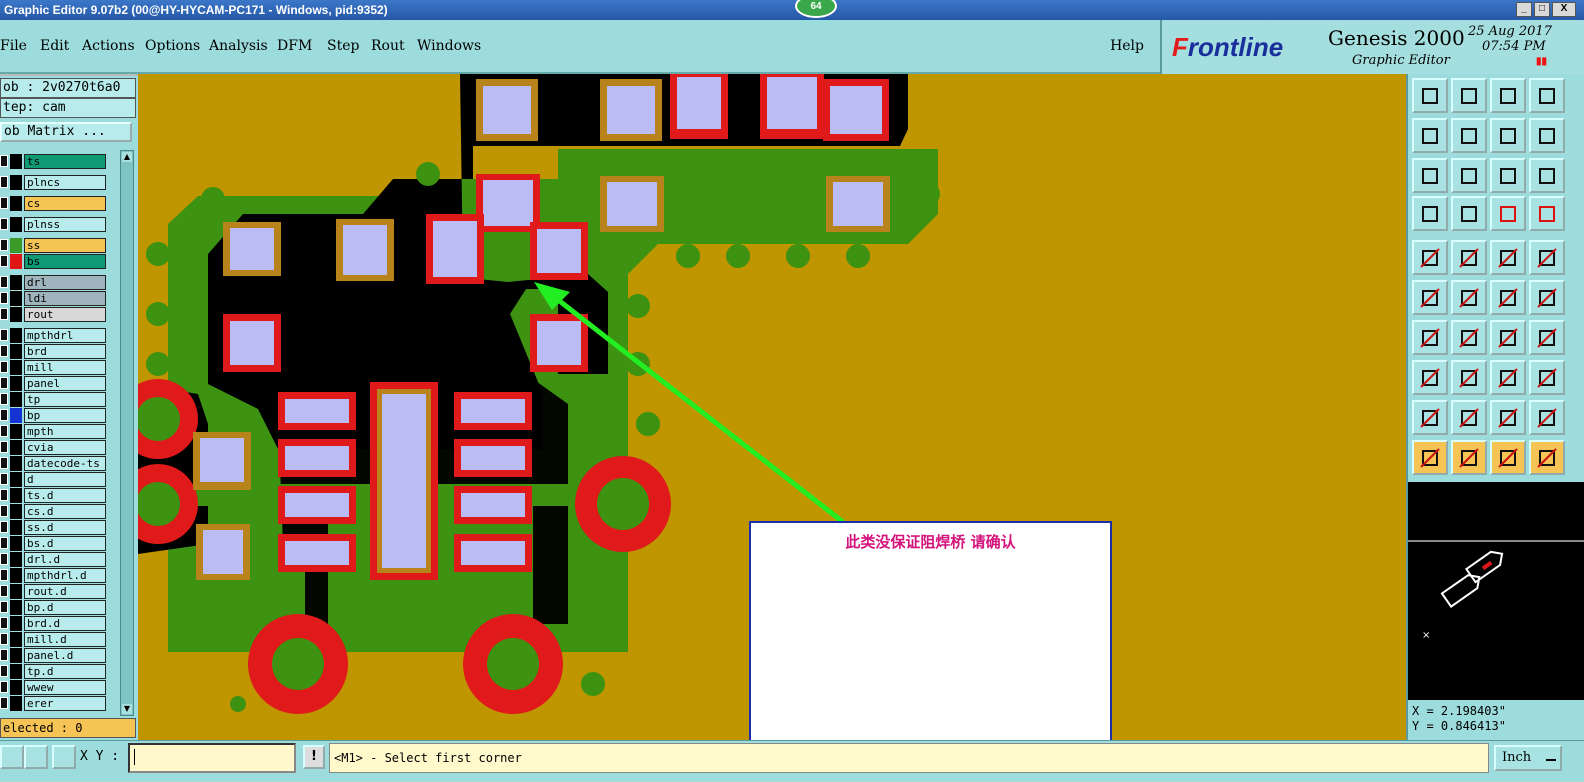 This screenshot has height=782, width=1584. What do you see at coordinates (388, 46) in the screenshot?
I see `menu-rout: Rout` at bounding box center [388, 46].